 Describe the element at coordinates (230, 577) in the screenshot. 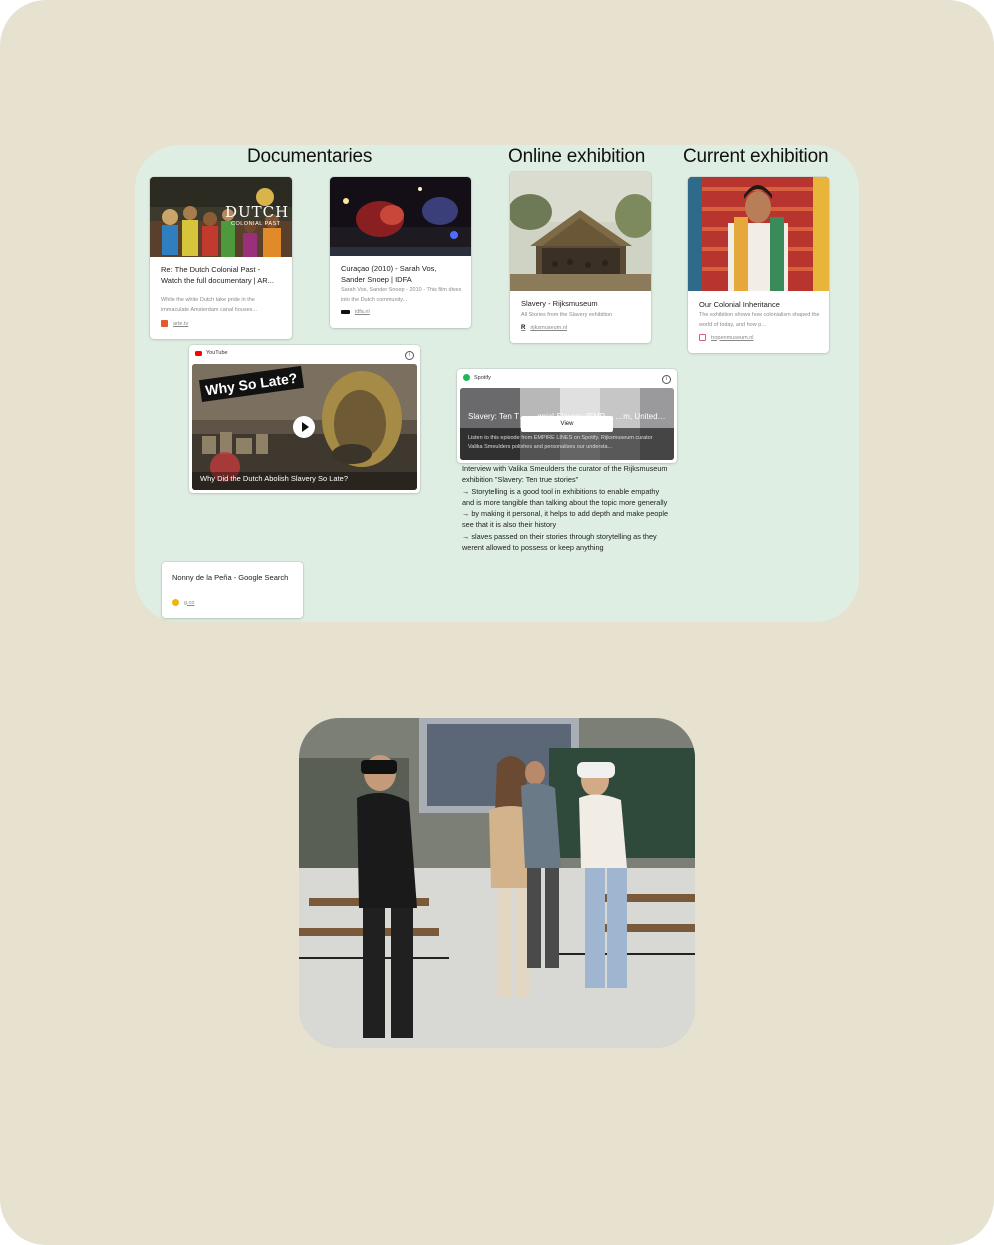

I see `card-title: Nonny de la Peña - Google Search` at that location.